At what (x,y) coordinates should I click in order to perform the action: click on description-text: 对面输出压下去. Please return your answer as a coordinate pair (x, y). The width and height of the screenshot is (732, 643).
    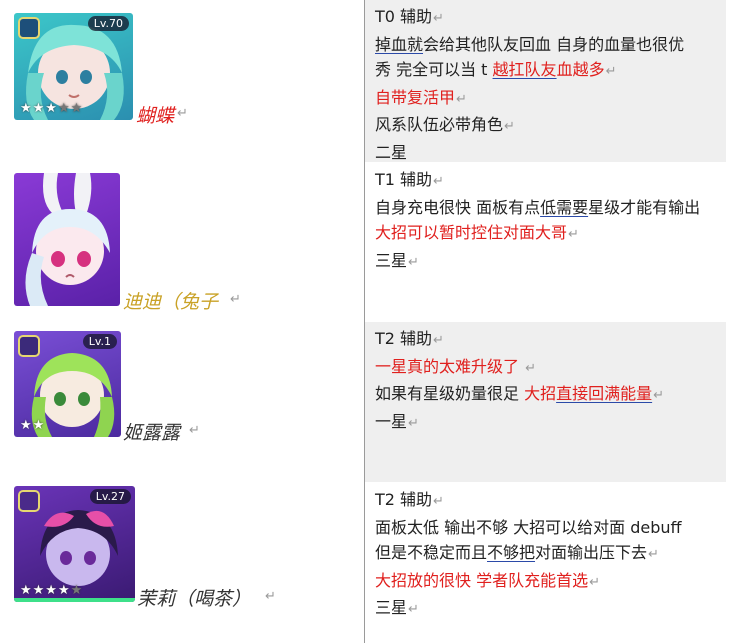
    Looking at the image, I should click on (591, 552).